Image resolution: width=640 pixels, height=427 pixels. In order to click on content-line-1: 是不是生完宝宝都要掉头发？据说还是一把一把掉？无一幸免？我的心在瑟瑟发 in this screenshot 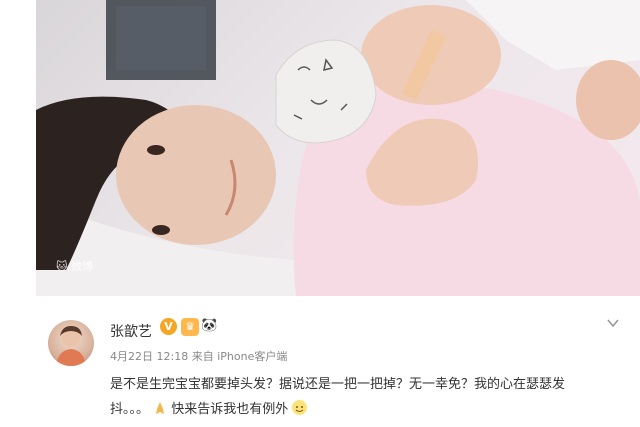, I will do `click(338, 384)`.